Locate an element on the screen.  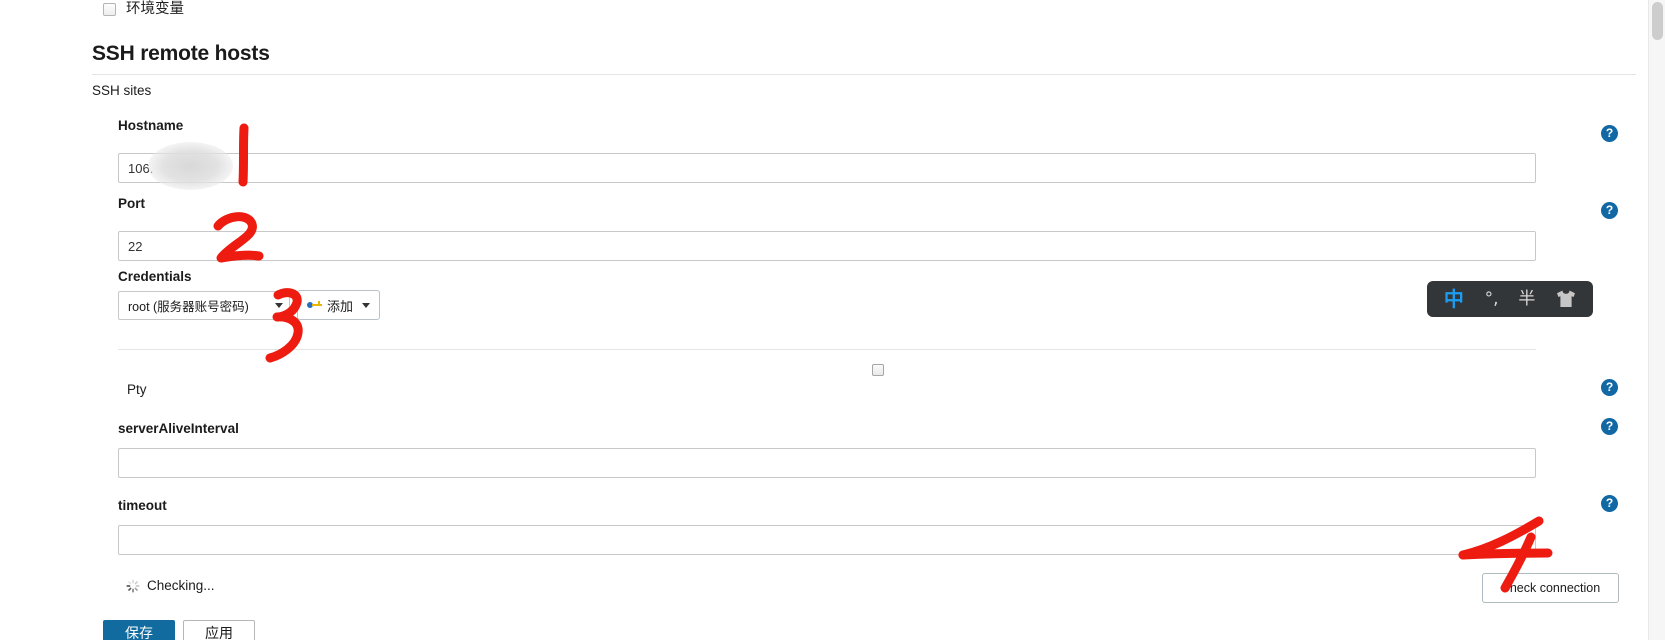
subsection-title: SSH sites is located at coordinates (122, 90).